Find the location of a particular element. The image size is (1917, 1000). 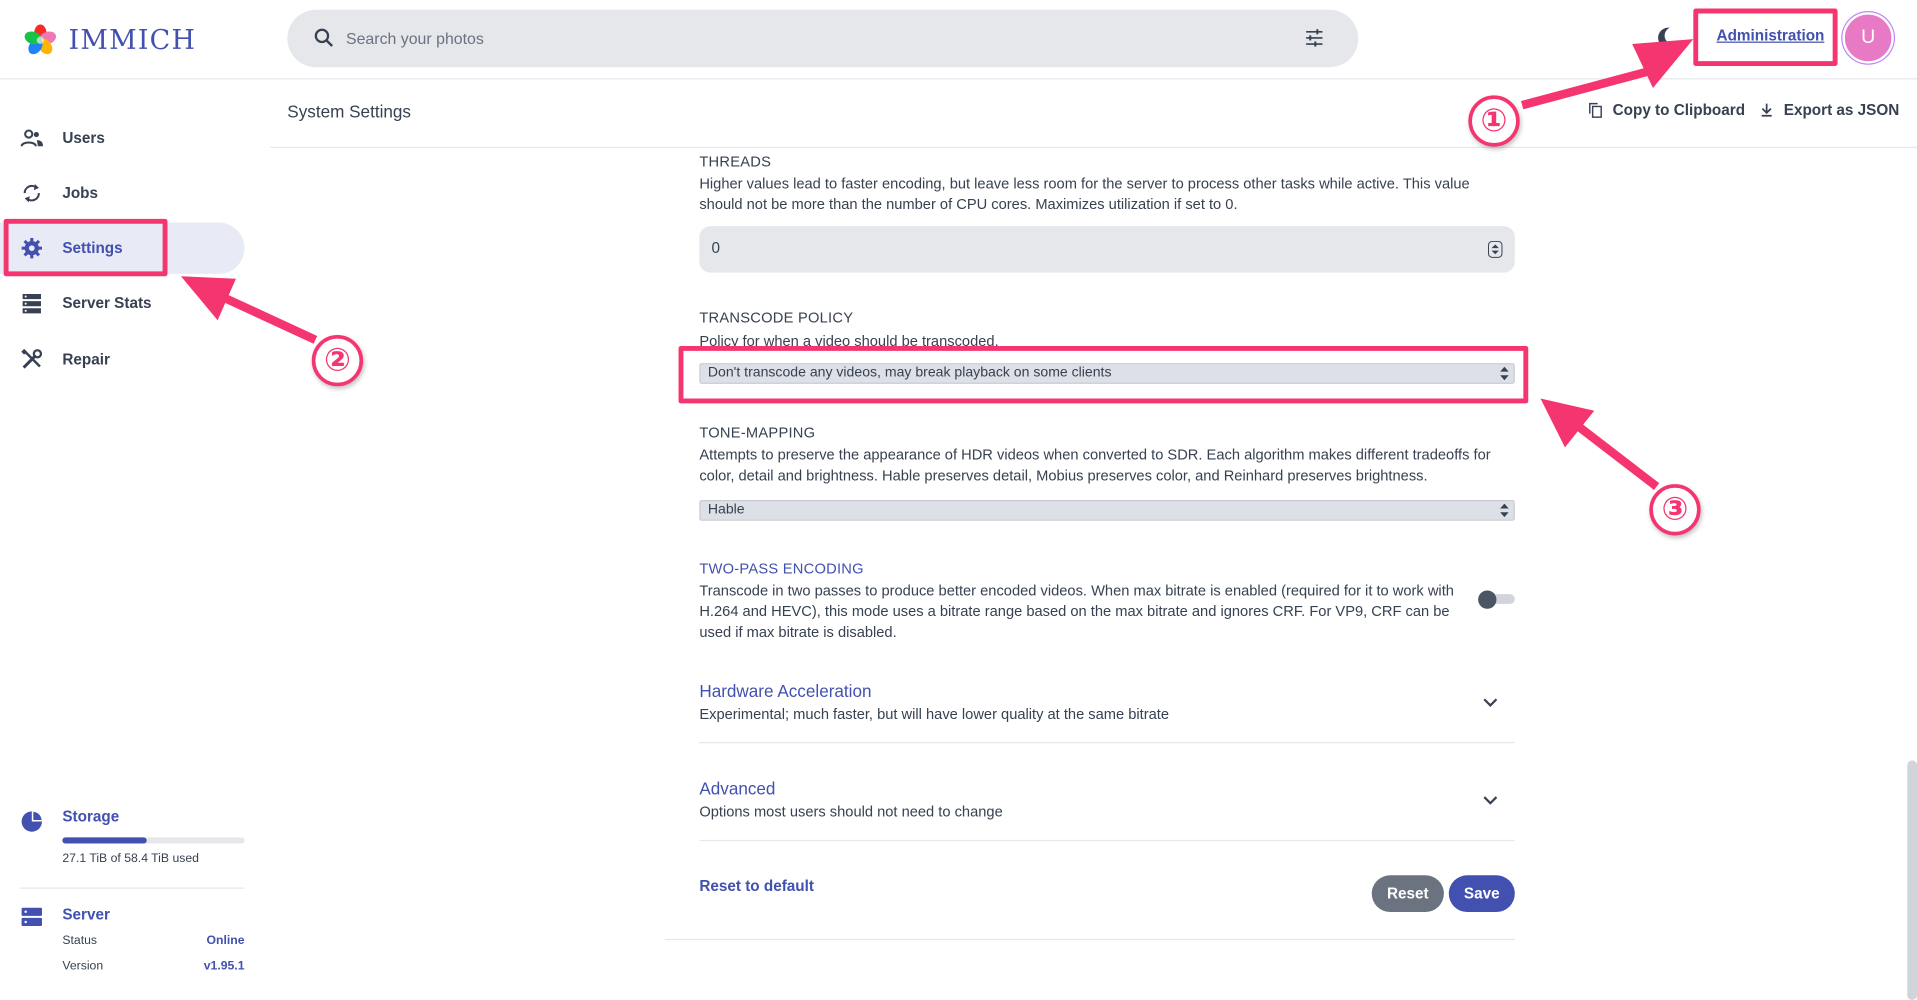

export-button-label: Export as JSON is located at coordinates (1841, 110).